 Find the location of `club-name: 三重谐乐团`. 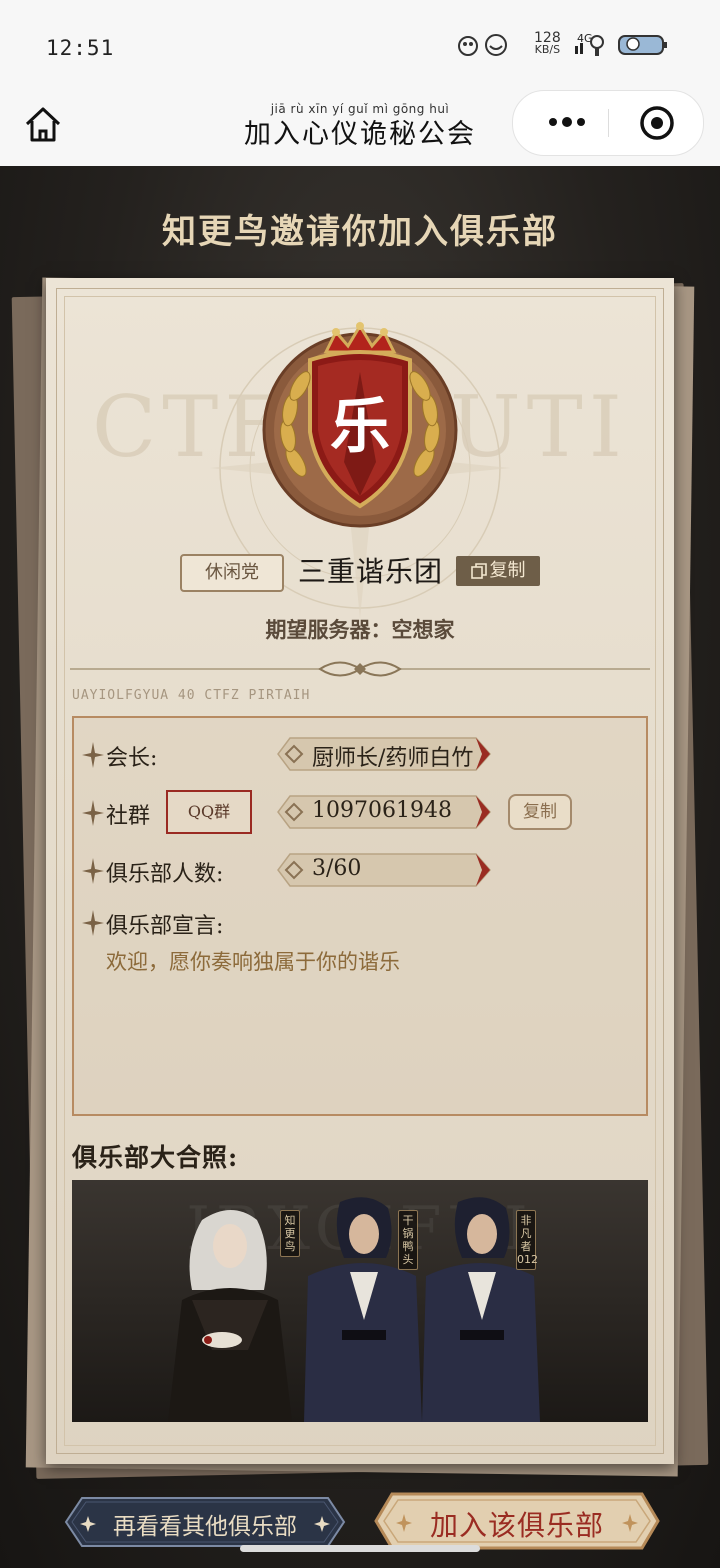

club-name: 三重谐乐团 is located at coordinates (371, 571).